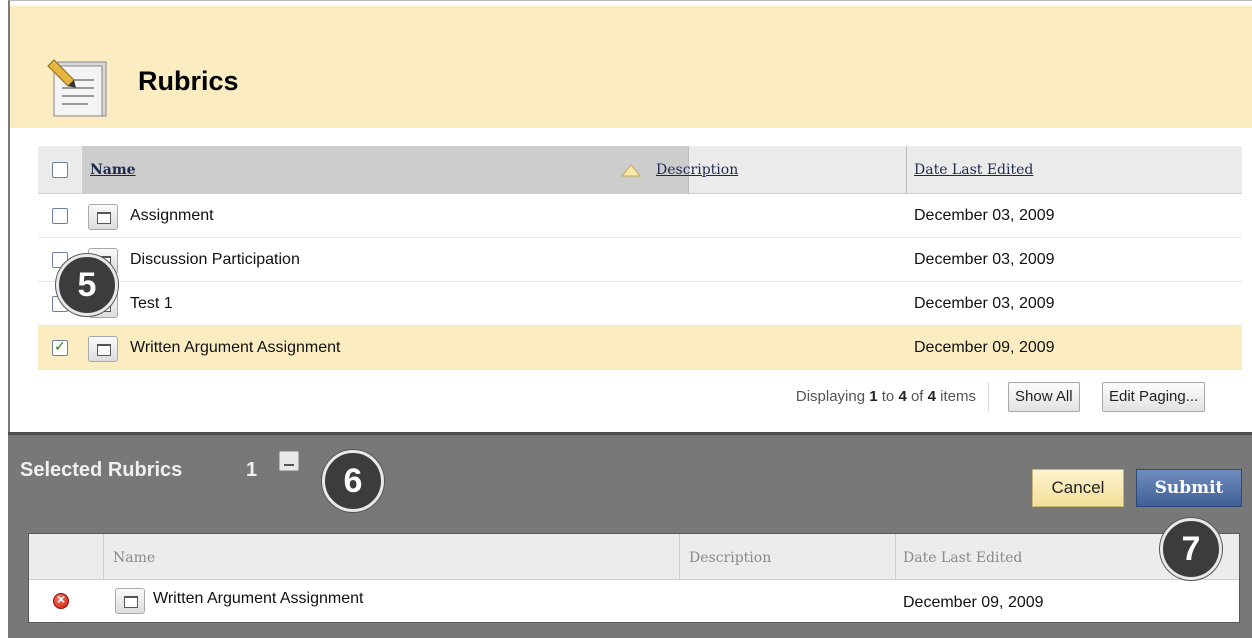  Describe the element at coordinates (235, 347) in the screenshot. I see `rubric-name: Written Argument Assignment` at that location.